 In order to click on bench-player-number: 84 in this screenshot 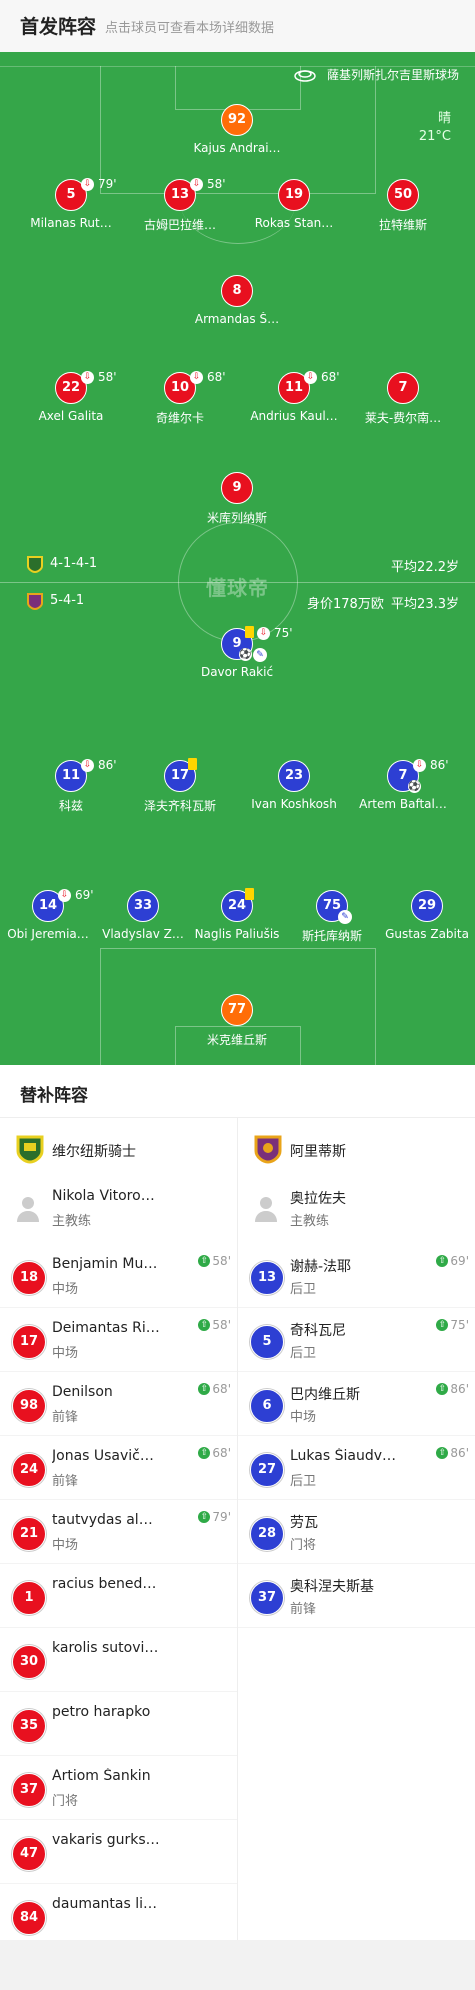, I will do `click(29, 1918)`.